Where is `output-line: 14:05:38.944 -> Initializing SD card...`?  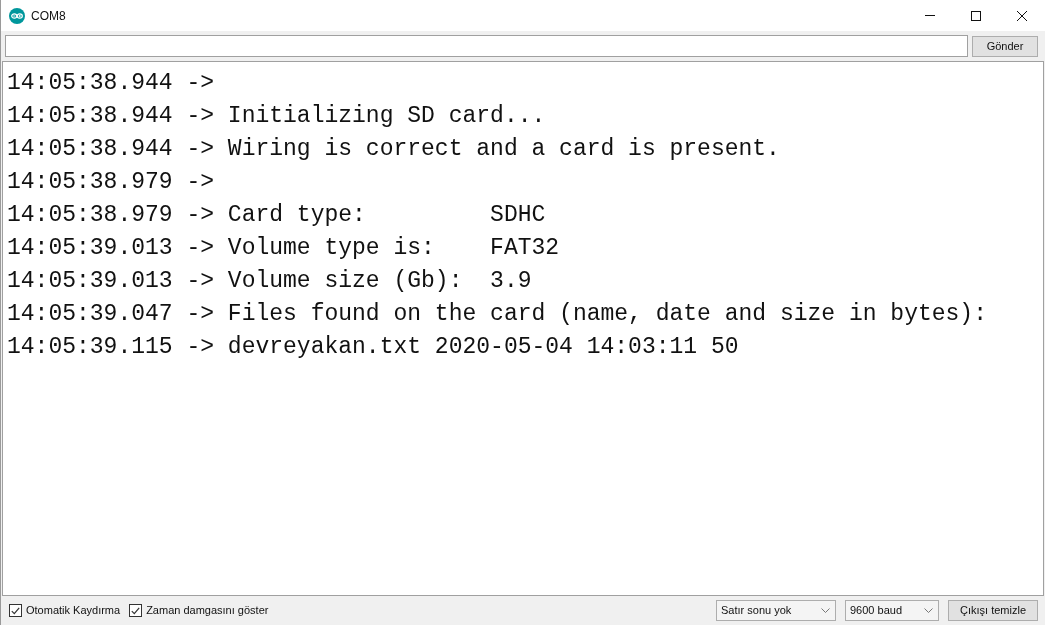
output-line: 14:05:38.944 -> Initializing SD card... is located at coordinates (276, 116).